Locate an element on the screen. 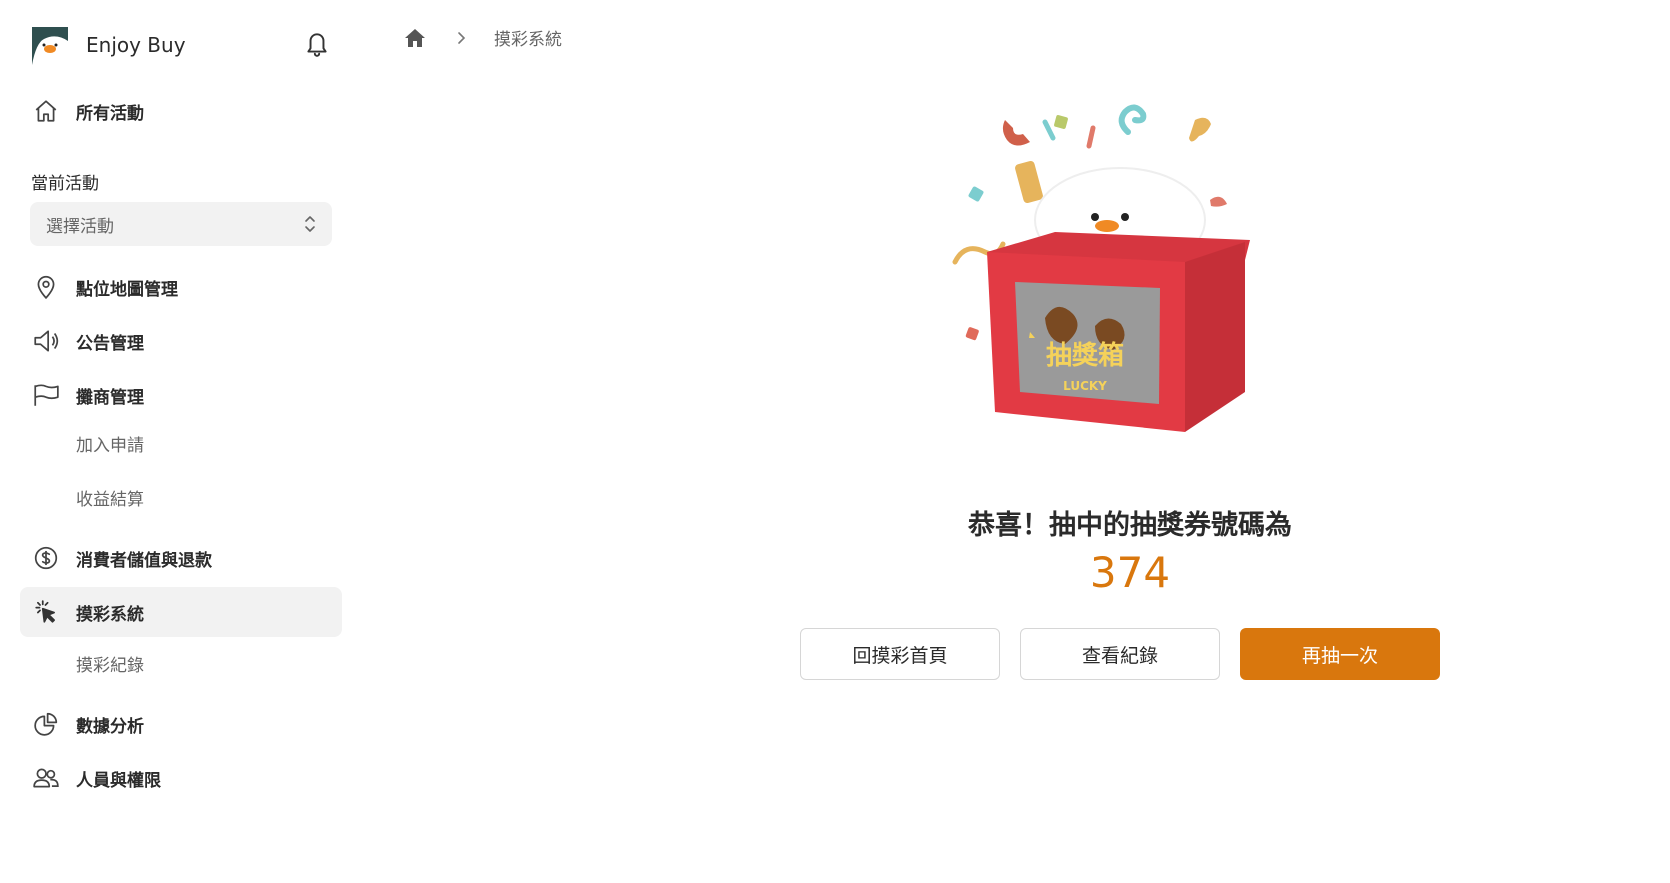 Image resolution: width=1670 pixels, height=883 pixels. current-event-label: 當前活動 is located at coordinates (65, 184).